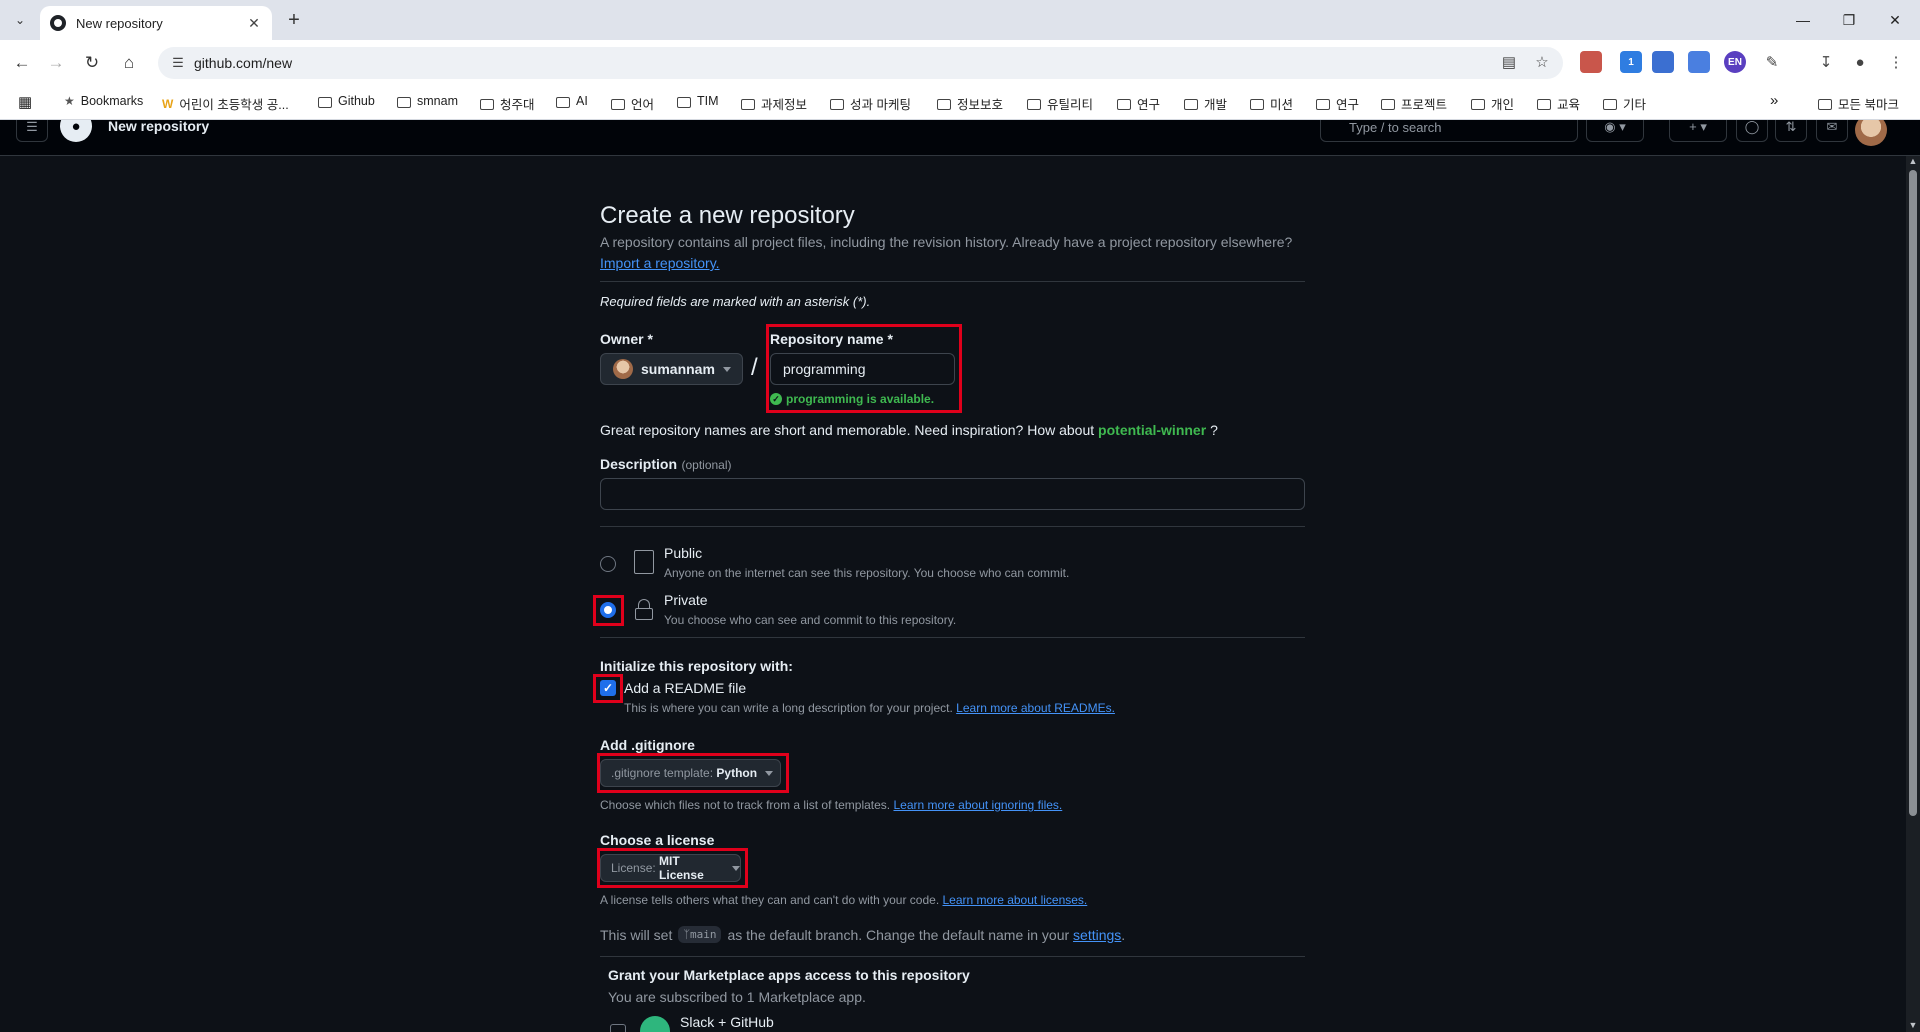 Image resolution: width=1920 pixels, height=1032 pixels. I want to click on tab-search-chevron-icon: ⌄, so click(20, 20).